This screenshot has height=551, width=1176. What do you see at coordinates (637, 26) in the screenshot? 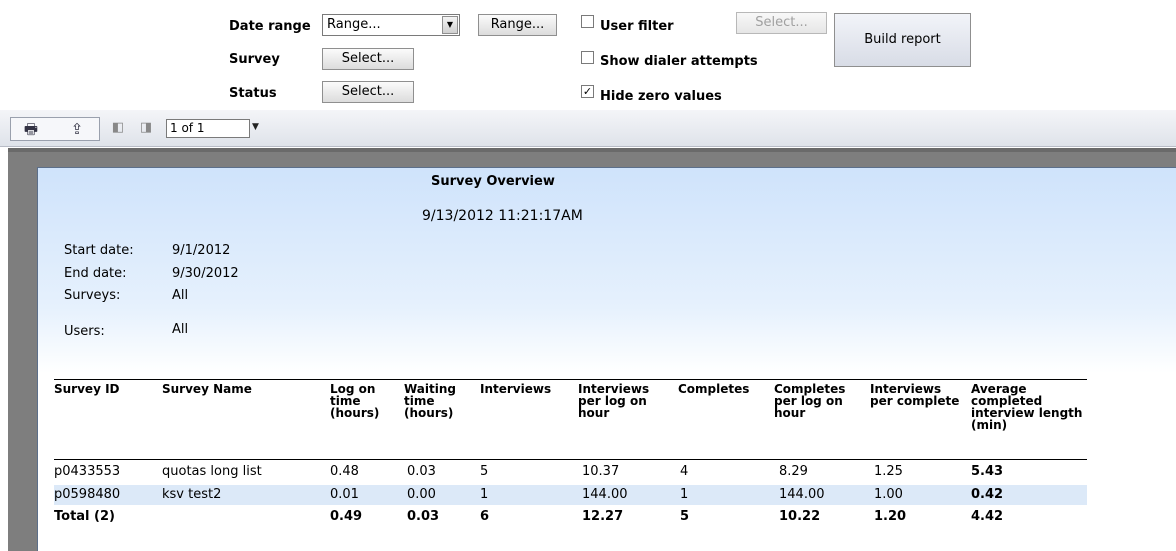
I see `user-filter-label: User filter` at bounding box center [637, 26].